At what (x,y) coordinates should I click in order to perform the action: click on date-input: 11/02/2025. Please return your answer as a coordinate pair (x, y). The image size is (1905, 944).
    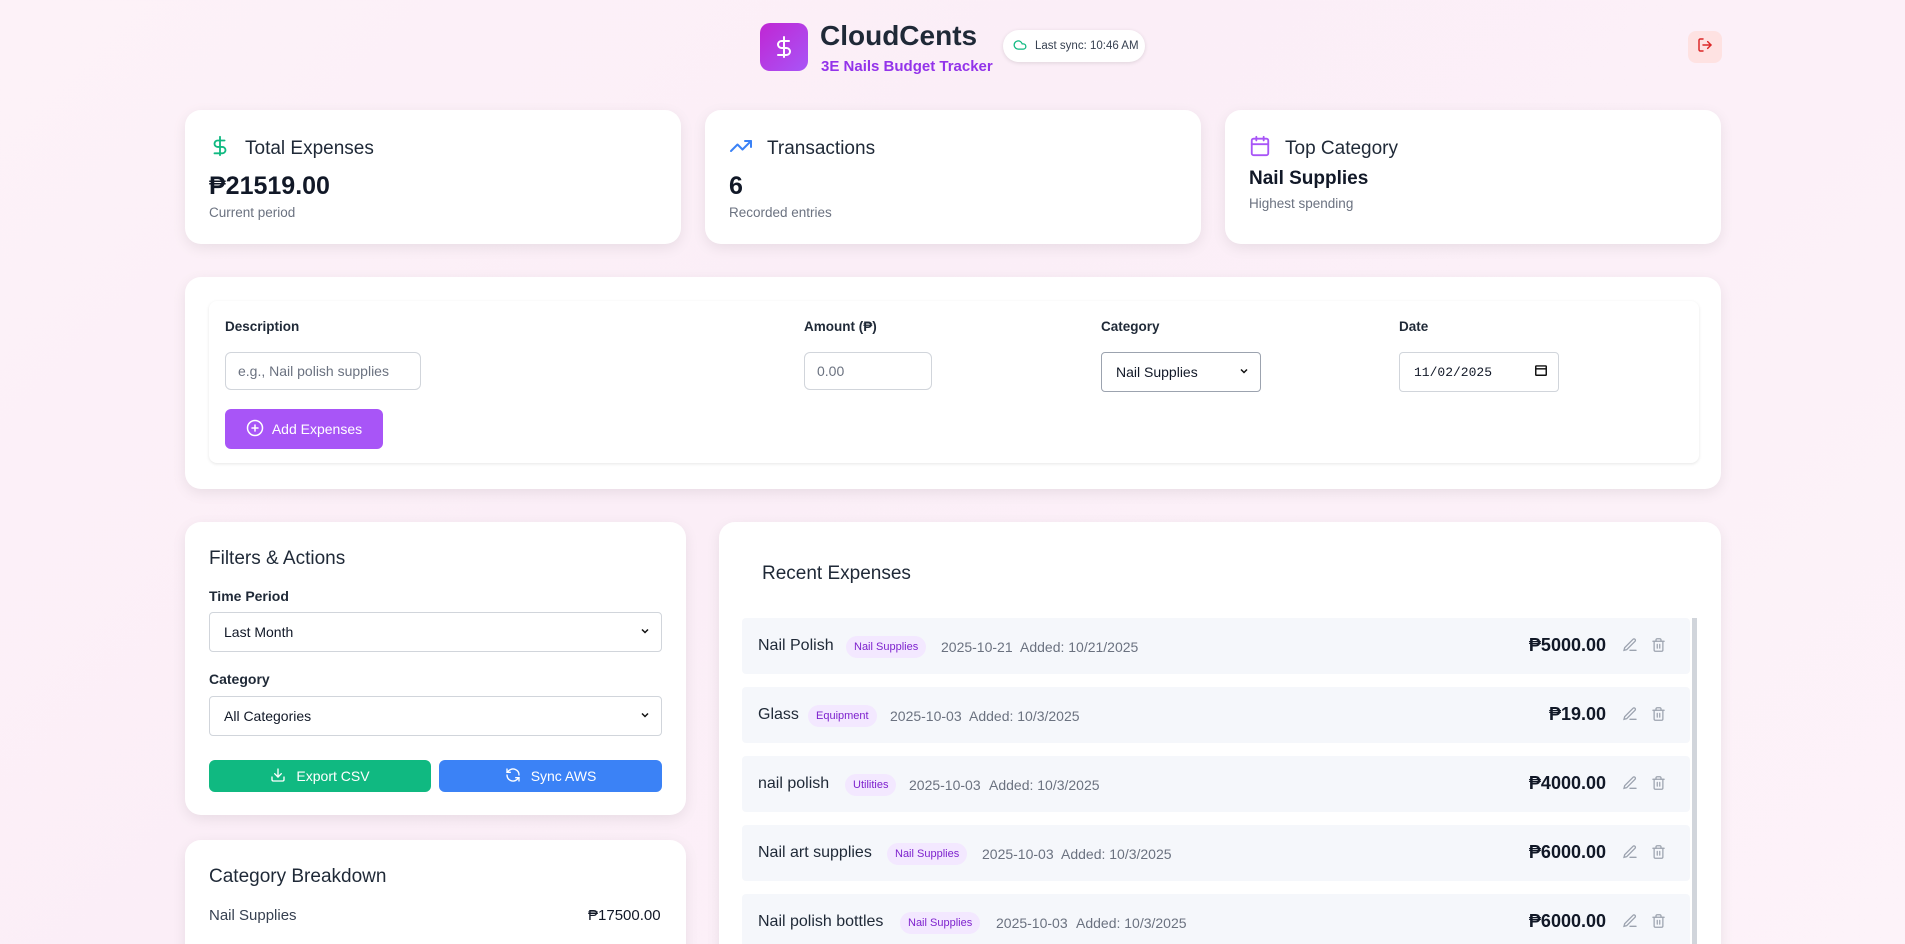
    Looking at the image, I should click on (1479, 372).